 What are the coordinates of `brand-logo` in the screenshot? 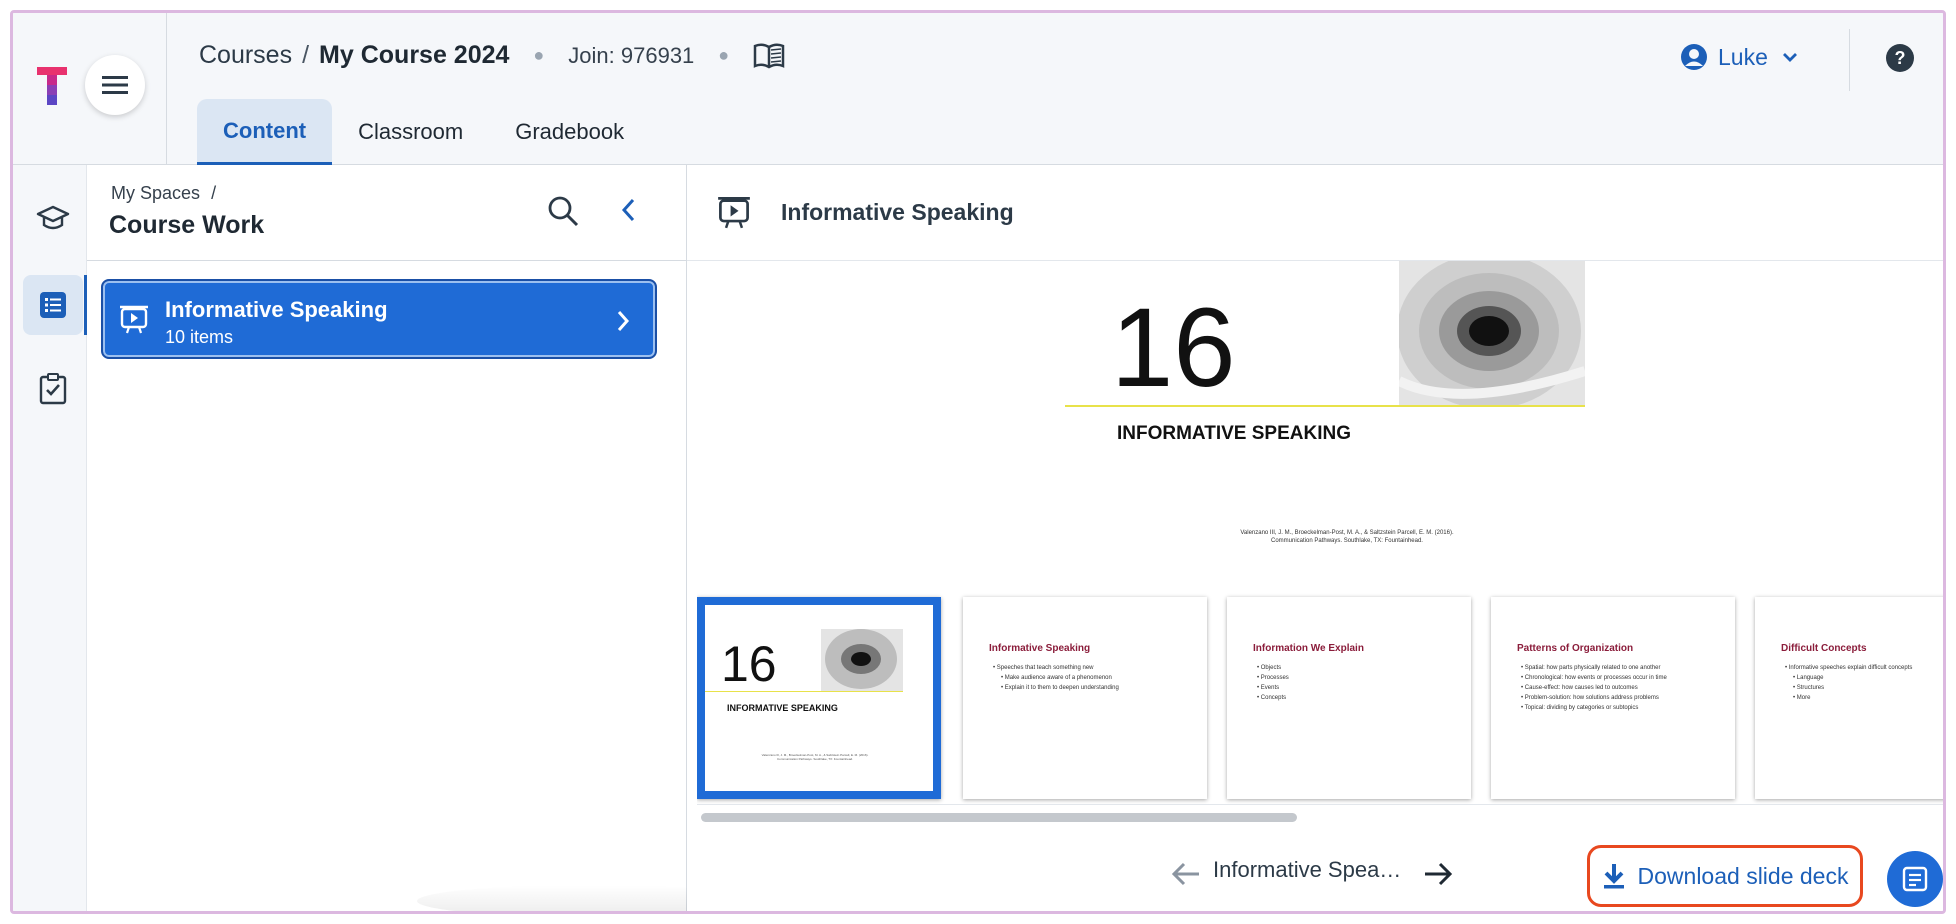 It's located at (52, 86).